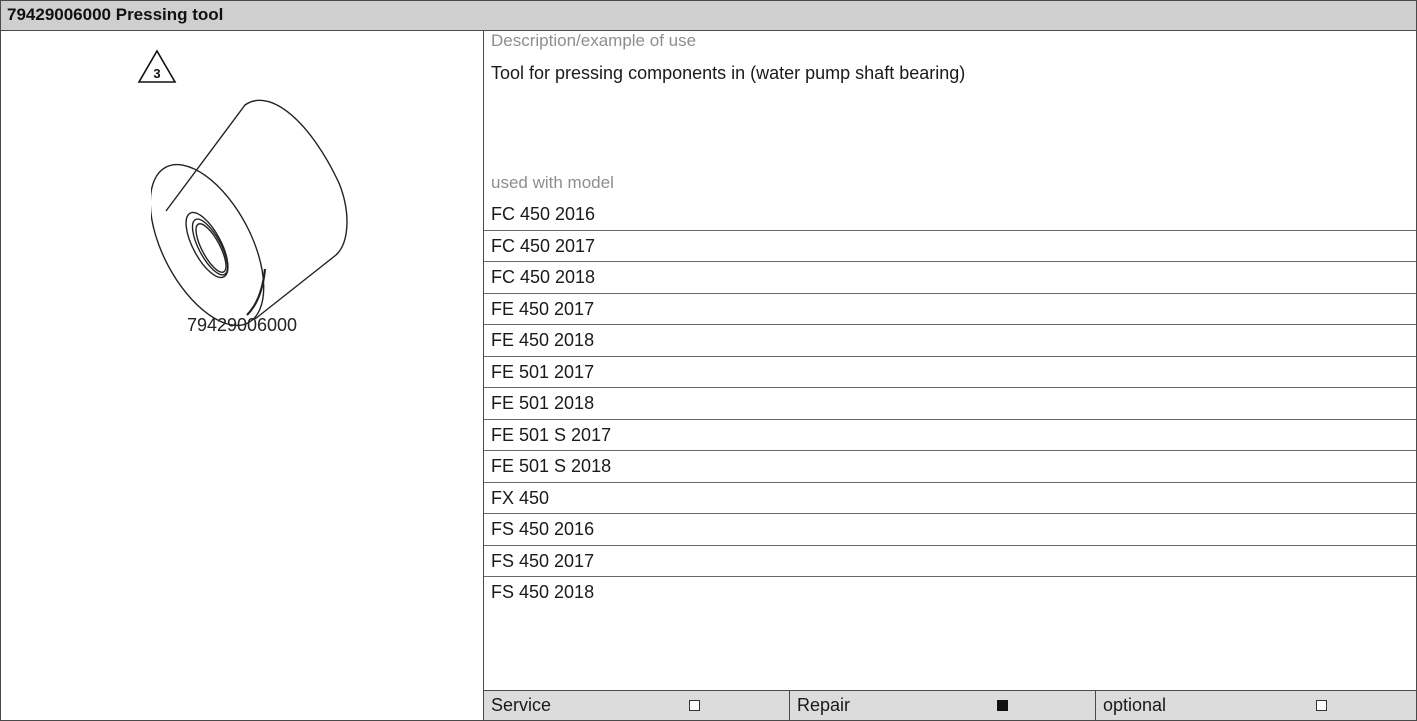 The height and width of the screenshot is (721, 1417). Describe the element at coordinates (824, 705) in the screenshot. I see `category-repair-label: Repair` at that location.